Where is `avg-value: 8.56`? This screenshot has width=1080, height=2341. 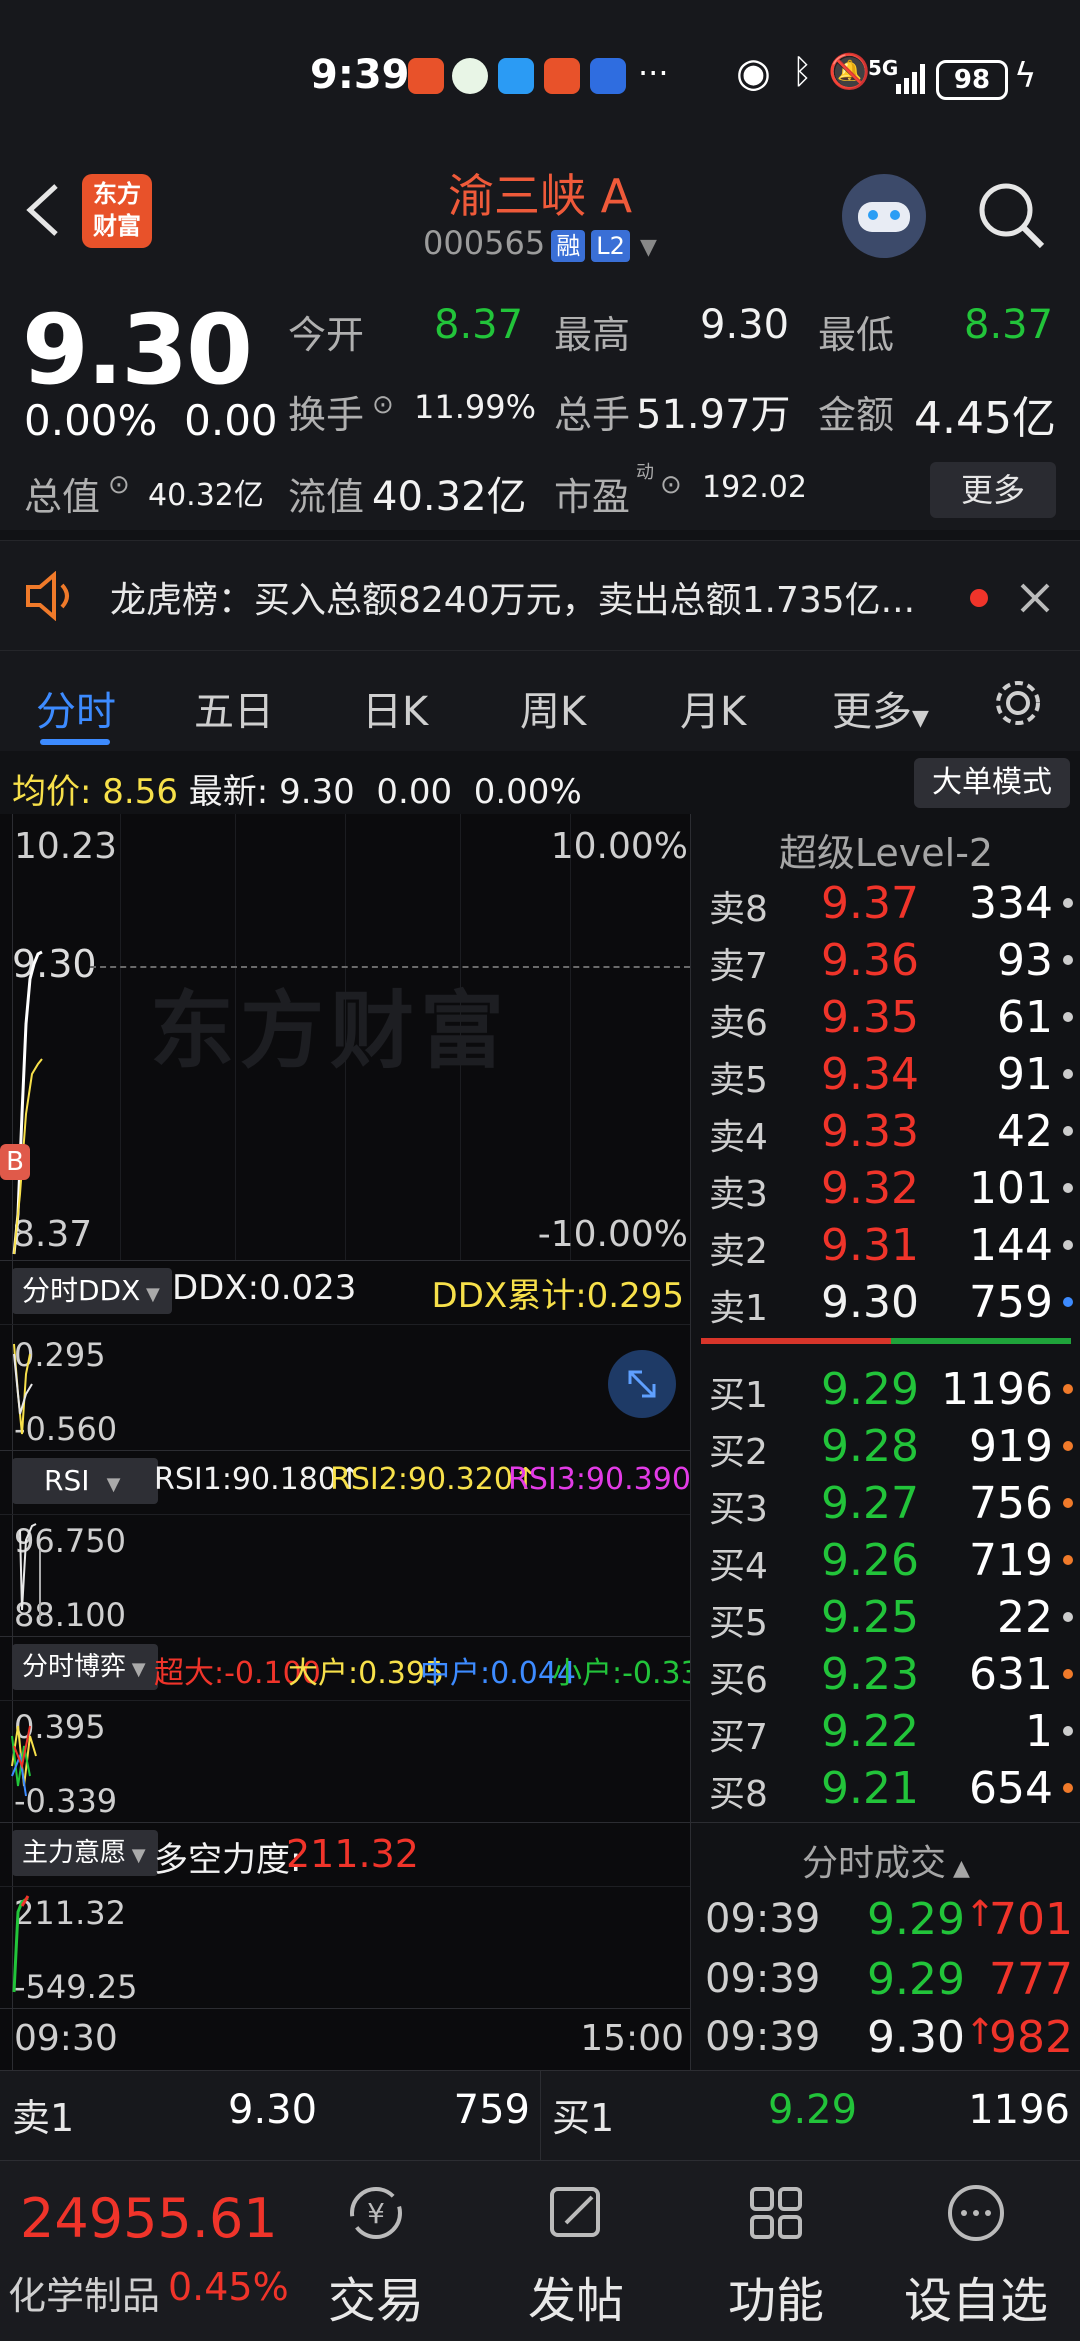 avg-value: 8.56 is located at coordinates (140, 792).